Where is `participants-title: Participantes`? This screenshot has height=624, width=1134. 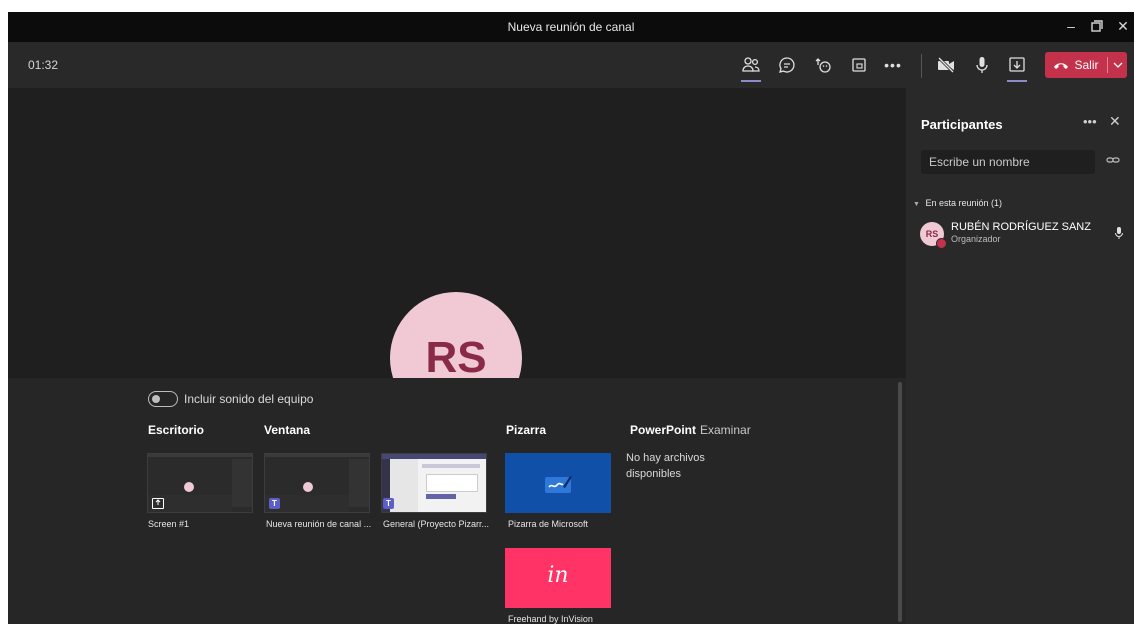 participants-title: Participantes is located at coordinates (962, 124).